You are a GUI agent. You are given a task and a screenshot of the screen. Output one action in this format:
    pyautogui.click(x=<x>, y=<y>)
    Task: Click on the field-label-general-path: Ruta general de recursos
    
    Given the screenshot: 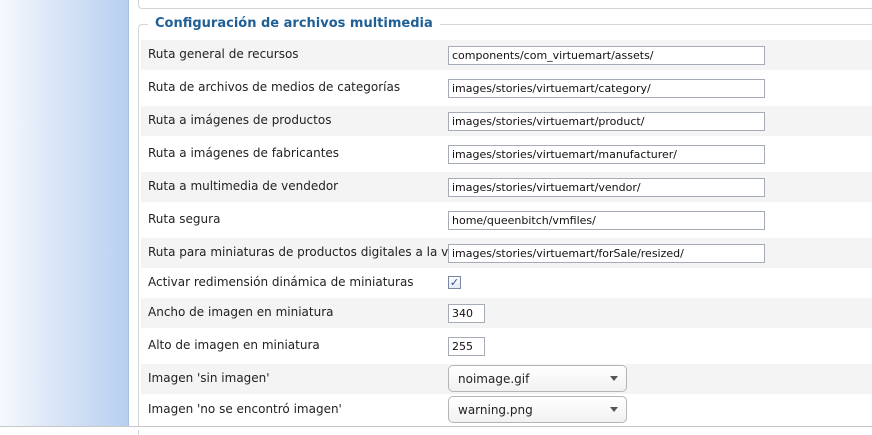 What is the action you would take?
    pyautogui.click(x=223, y=54)
    